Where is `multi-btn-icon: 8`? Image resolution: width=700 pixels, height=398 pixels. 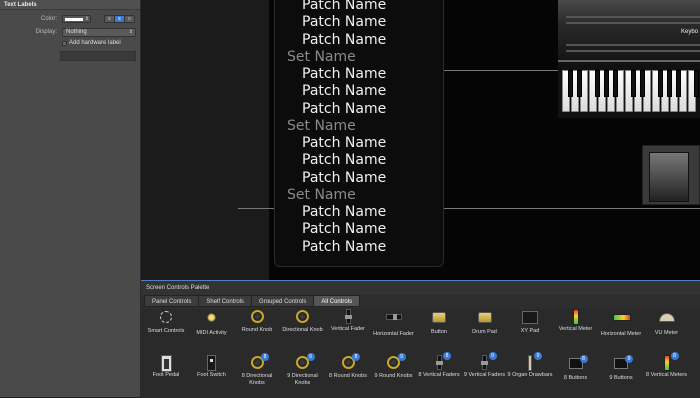
multi-btn-icon: 8 is located at coordinates (578, 364).